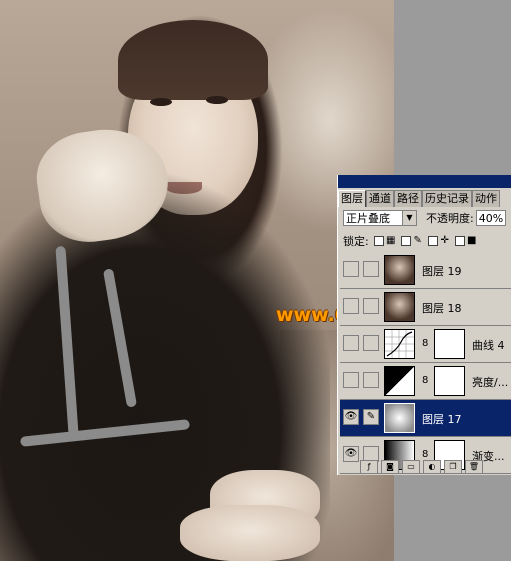 The image size is (511, 561). What do you see at coordinates (486, 198) in the screenshot?
I see `tab-actions: 动作` at bounding box center [486, 198].